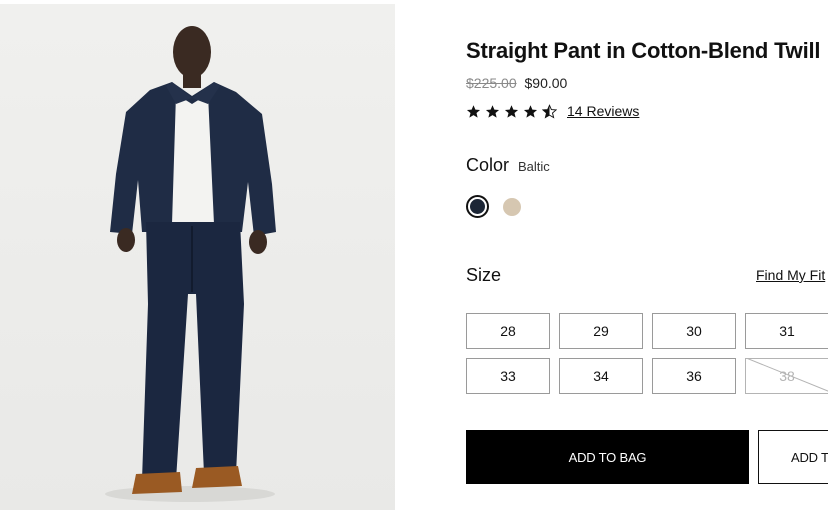 The height and width of the screenshot is (521, 828). I want to click on reviews-link: 14 Reviews, so click(603, 111).